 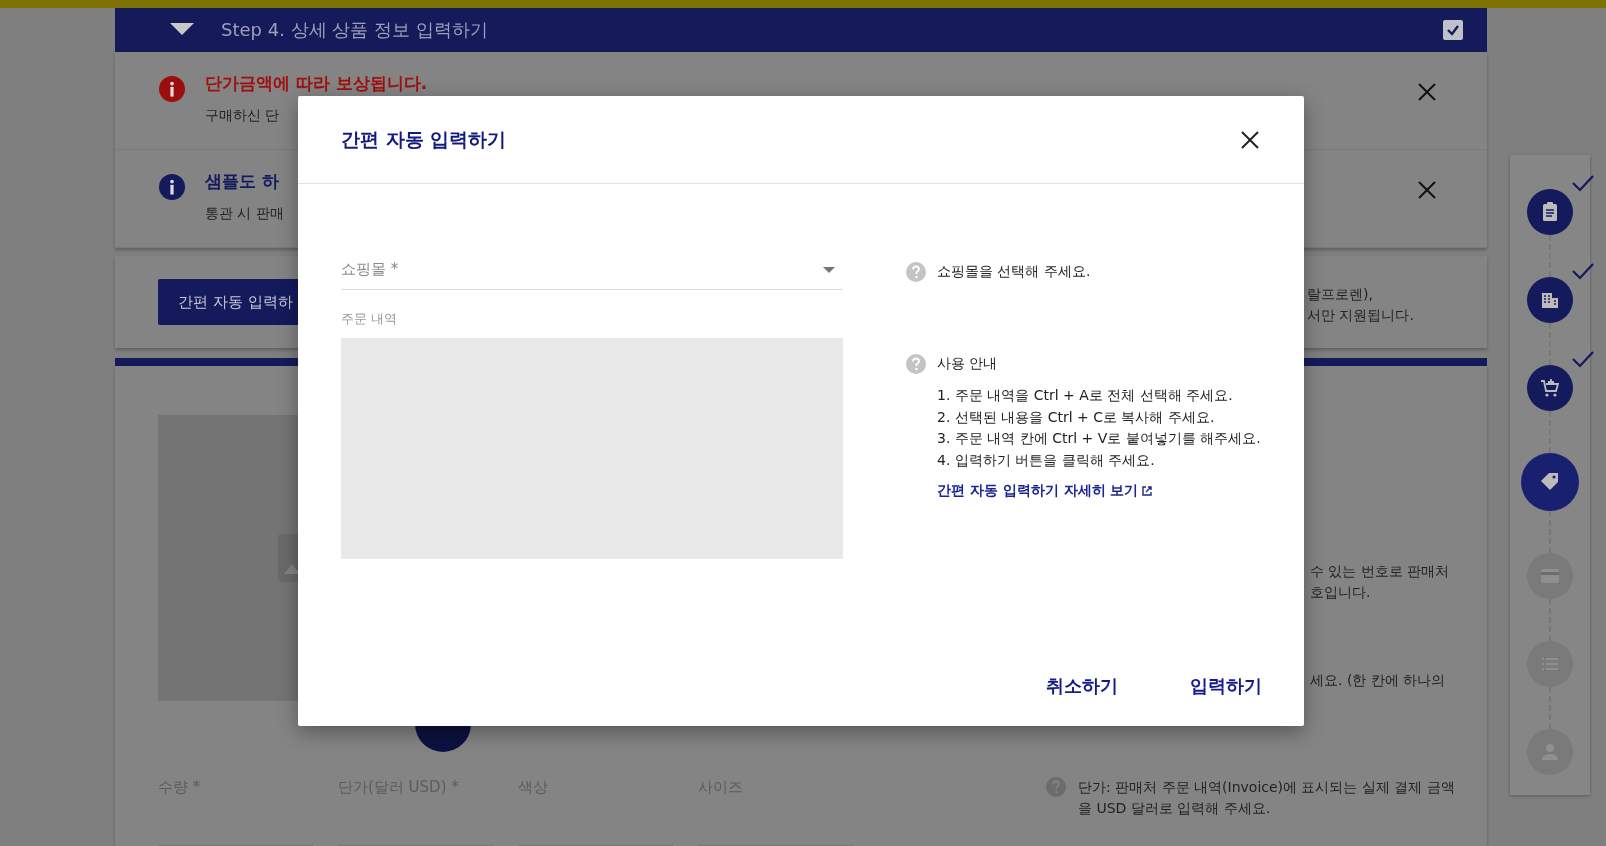 I want to click on note-text: 세요. (한 칸에 하나의, so click(x=1378, y=681).